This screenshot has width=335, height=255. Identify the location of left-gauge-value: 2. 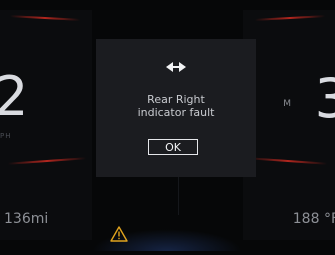
(14, 96).